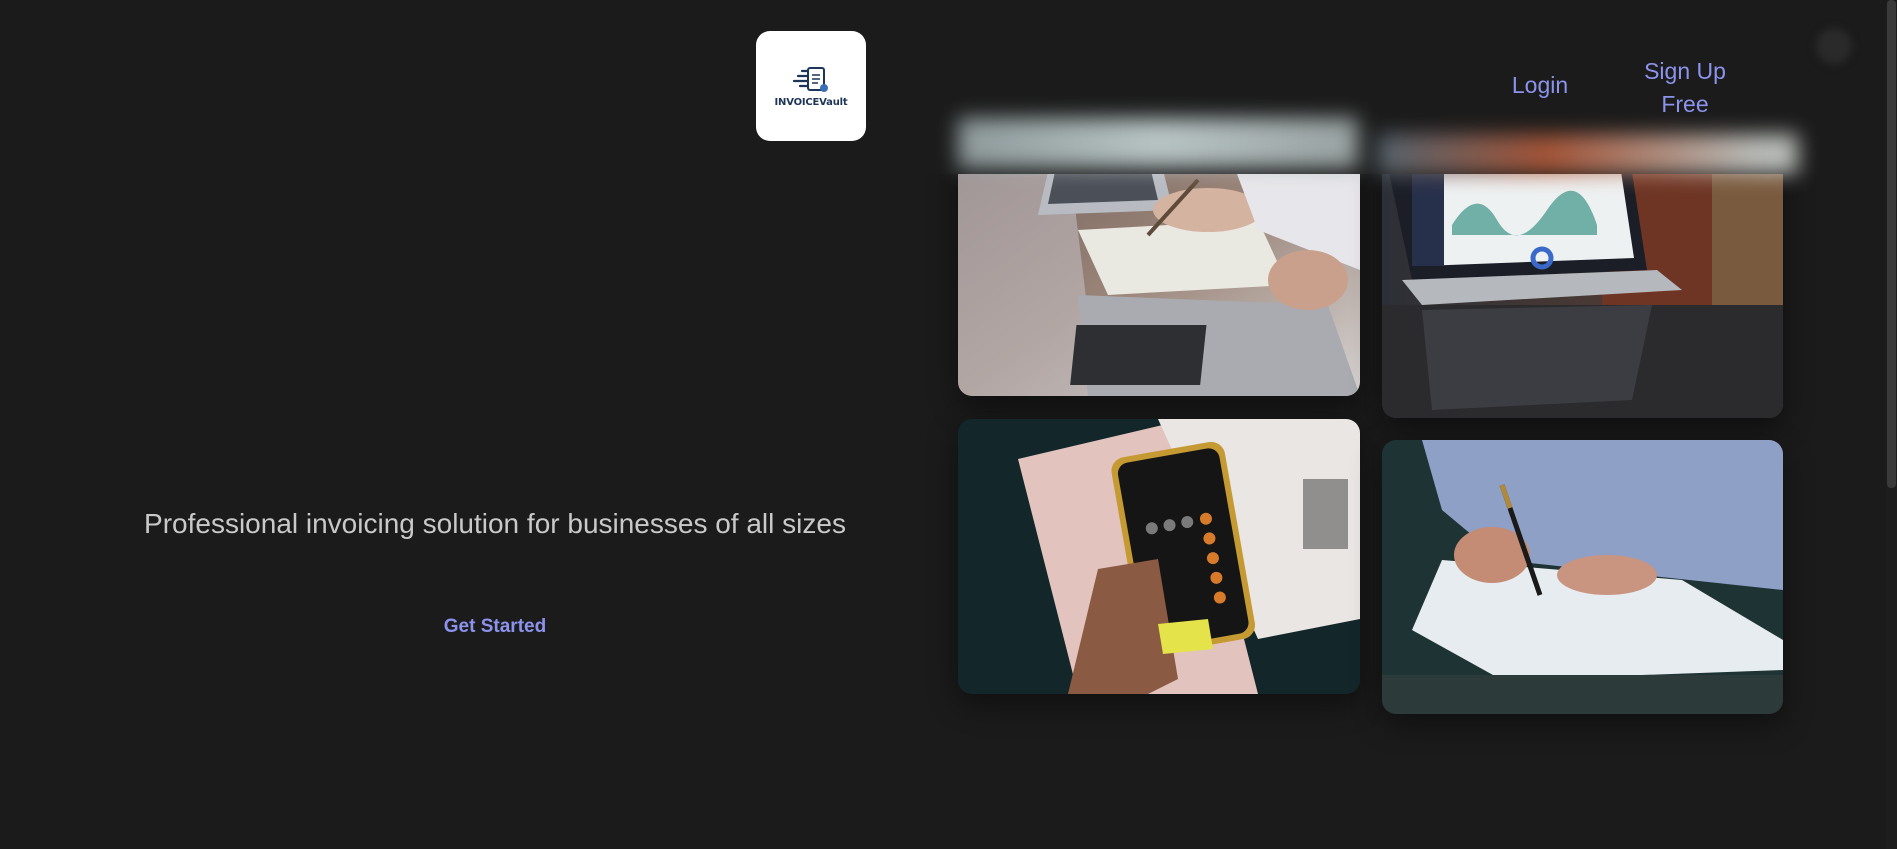  I want to click on signing-document-photo, so click(1582, 577).